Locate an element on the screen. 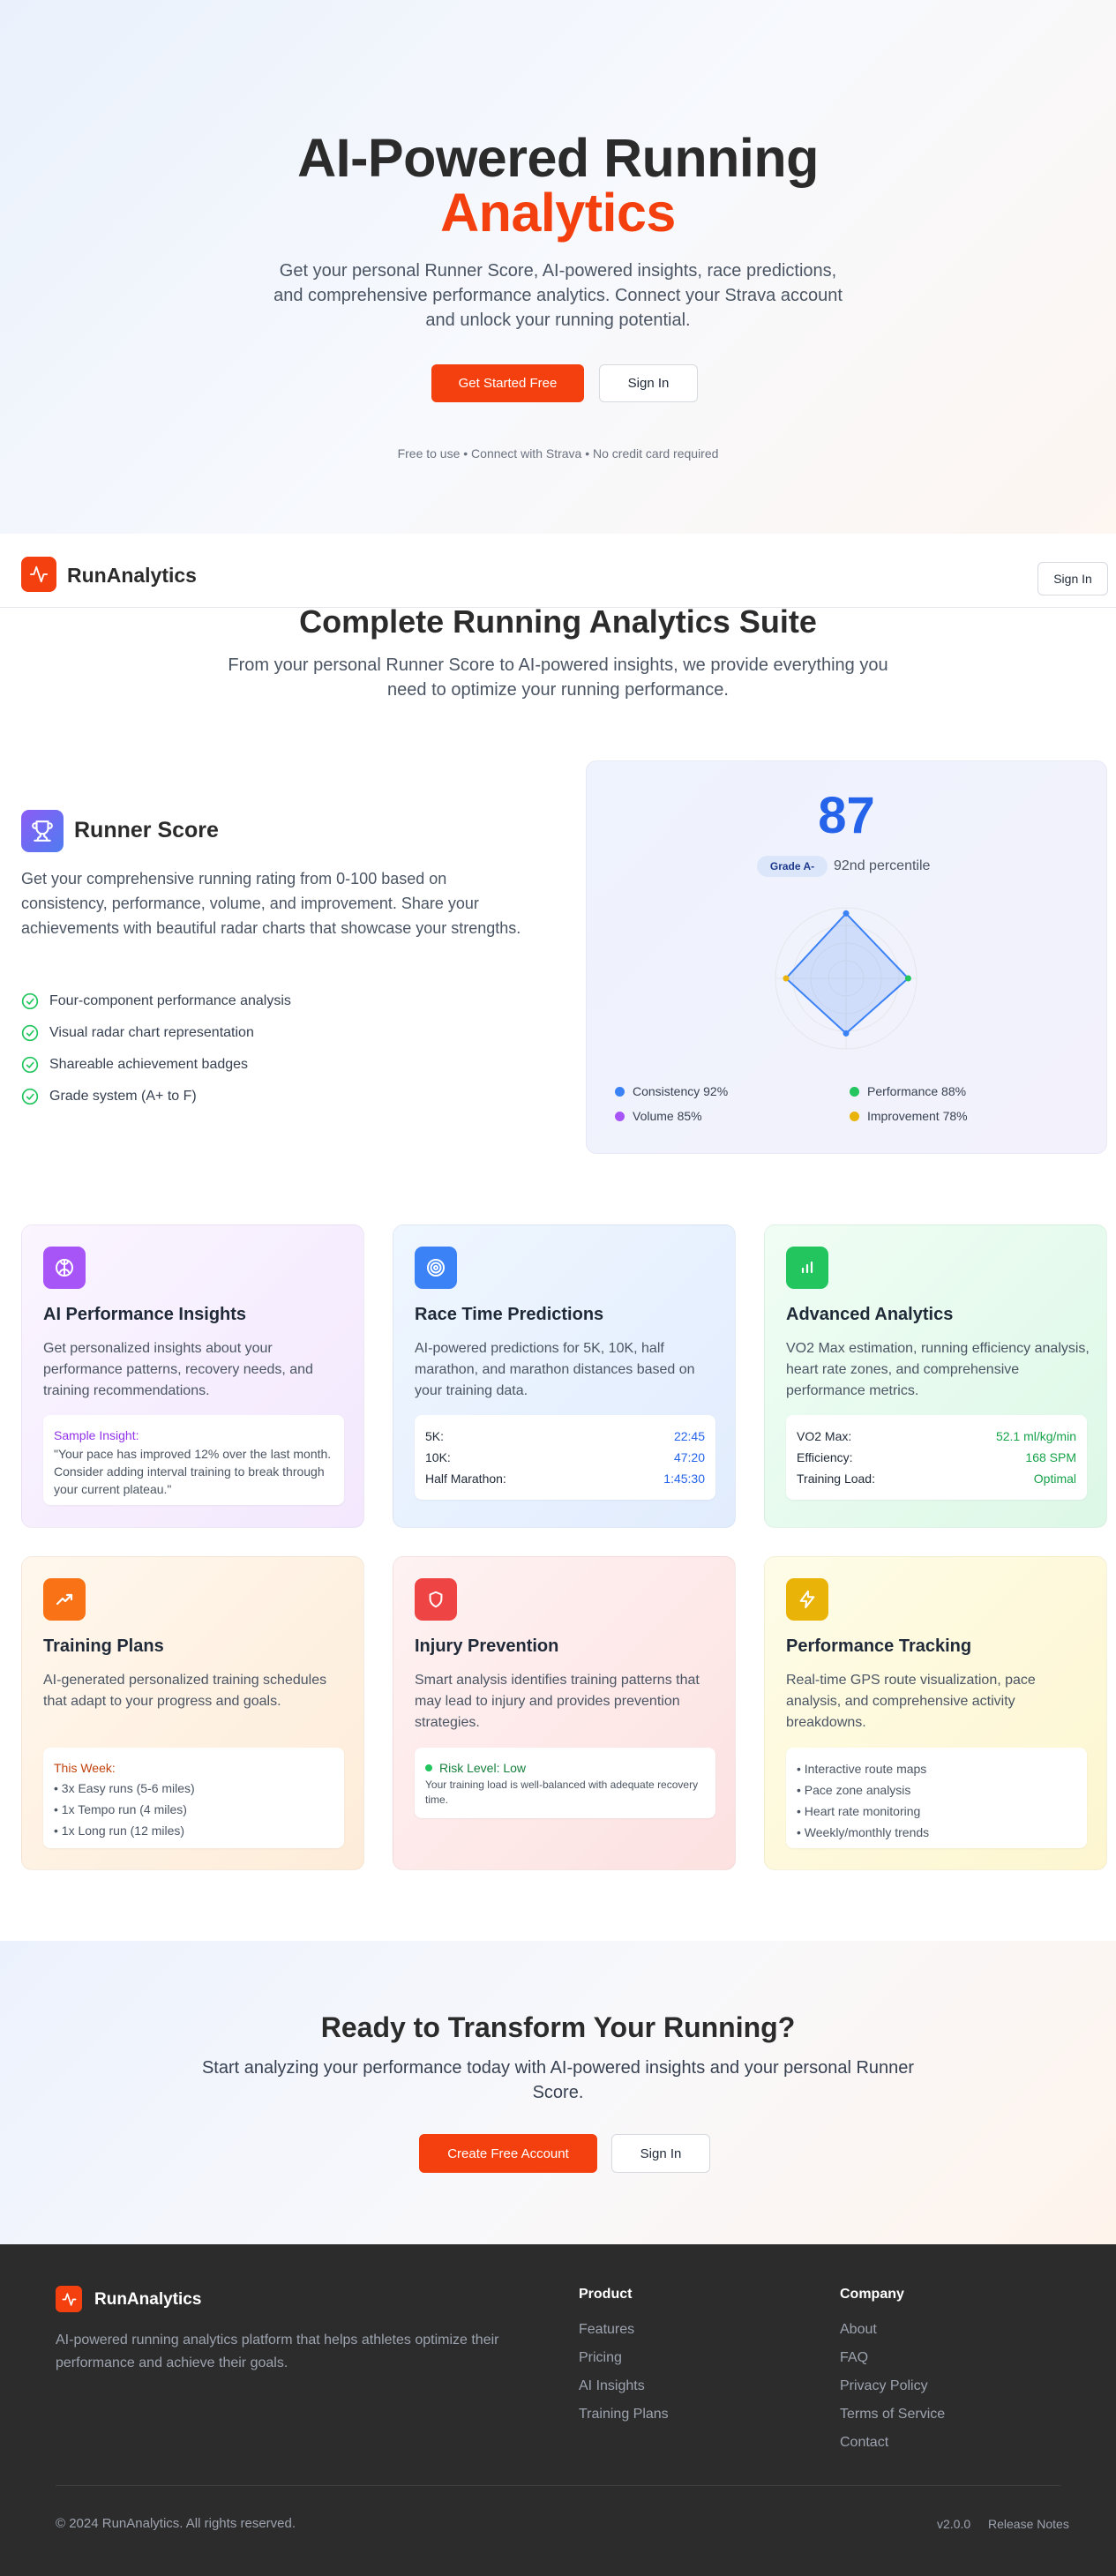 This screenshot has height=2576, width=1116. card-title: Advanced Analytics is located at coordinates (870, 1314).